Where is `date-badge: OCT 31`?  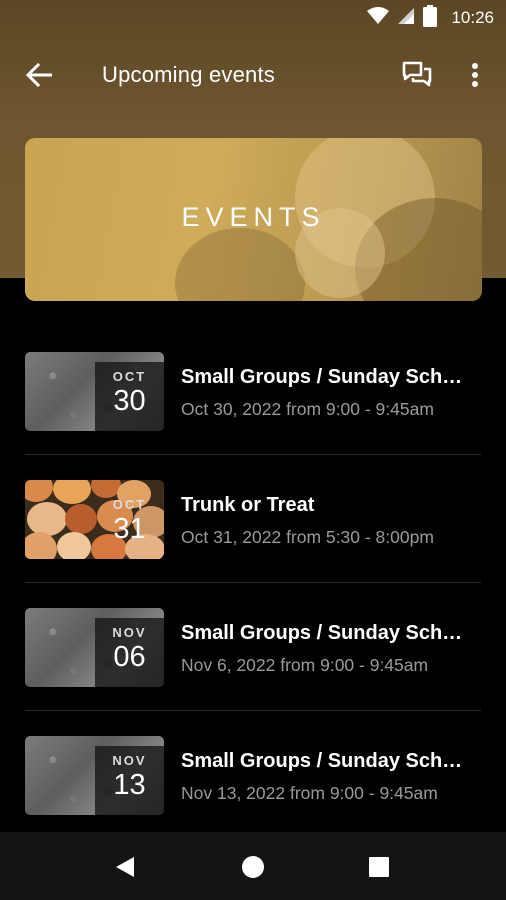
date-badge: OCT 31 is located at coordinates (129, 524).